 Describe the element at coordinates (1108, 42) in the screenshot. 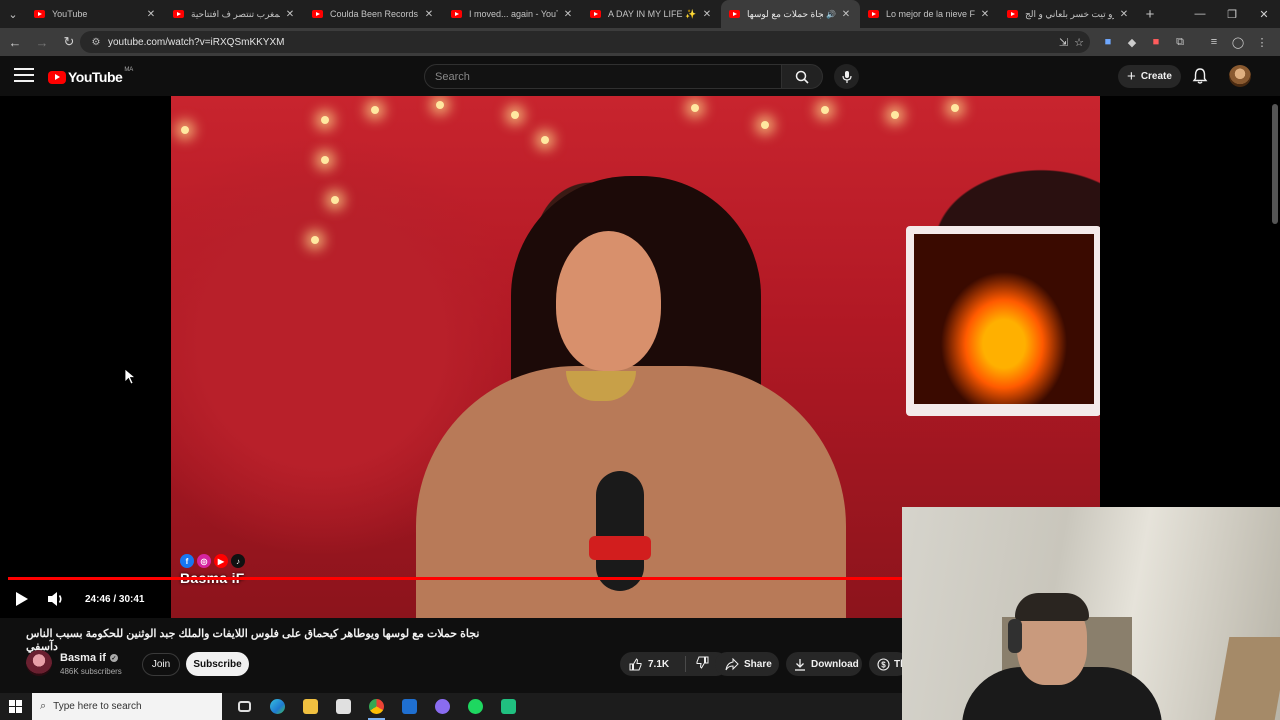

I see `translate-extension-icon: ■` at that location.